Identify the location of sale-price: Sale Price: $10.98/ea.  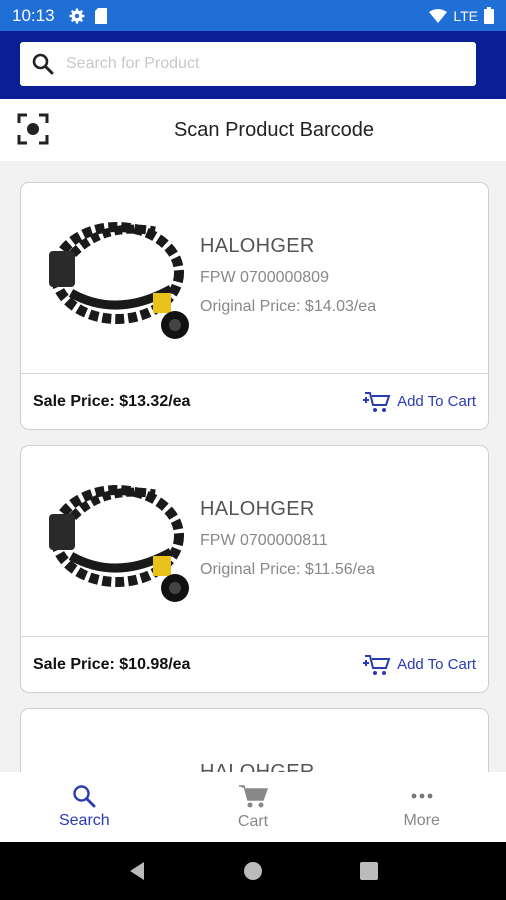
(112, 664).